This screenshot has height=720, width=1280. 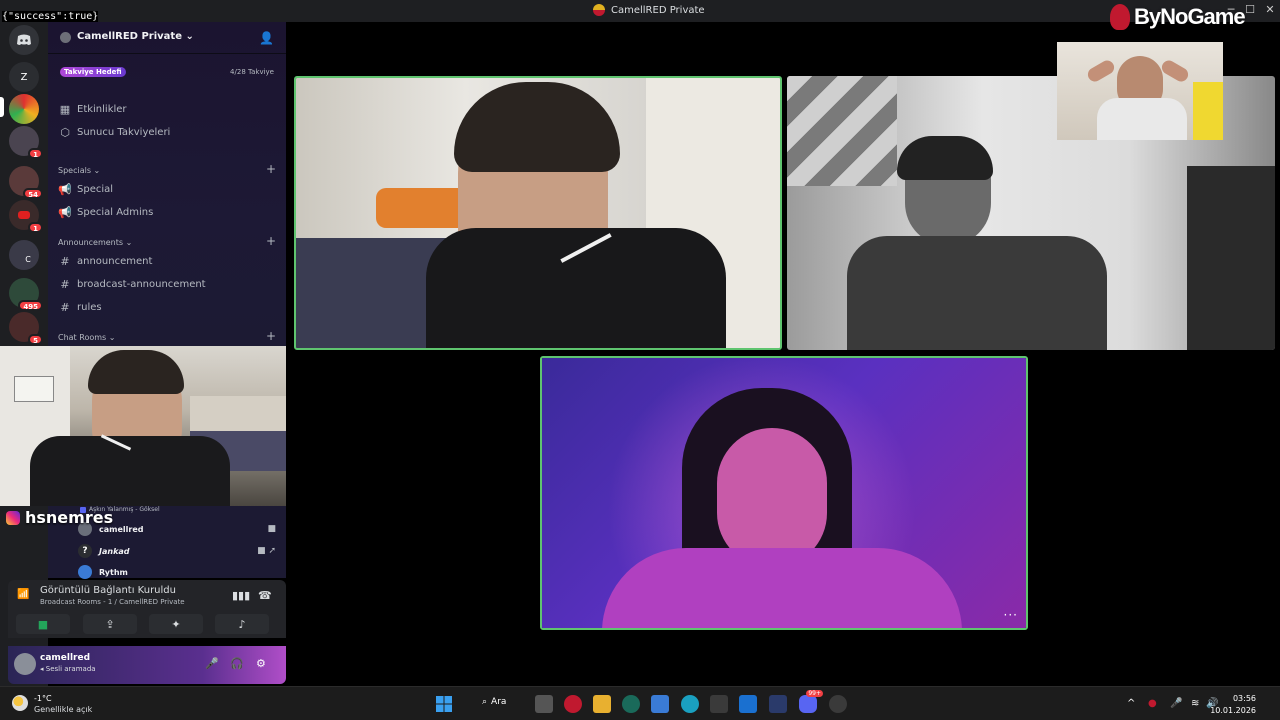 I want to click on signal-icon: 📶, so click(x=23, y=594).